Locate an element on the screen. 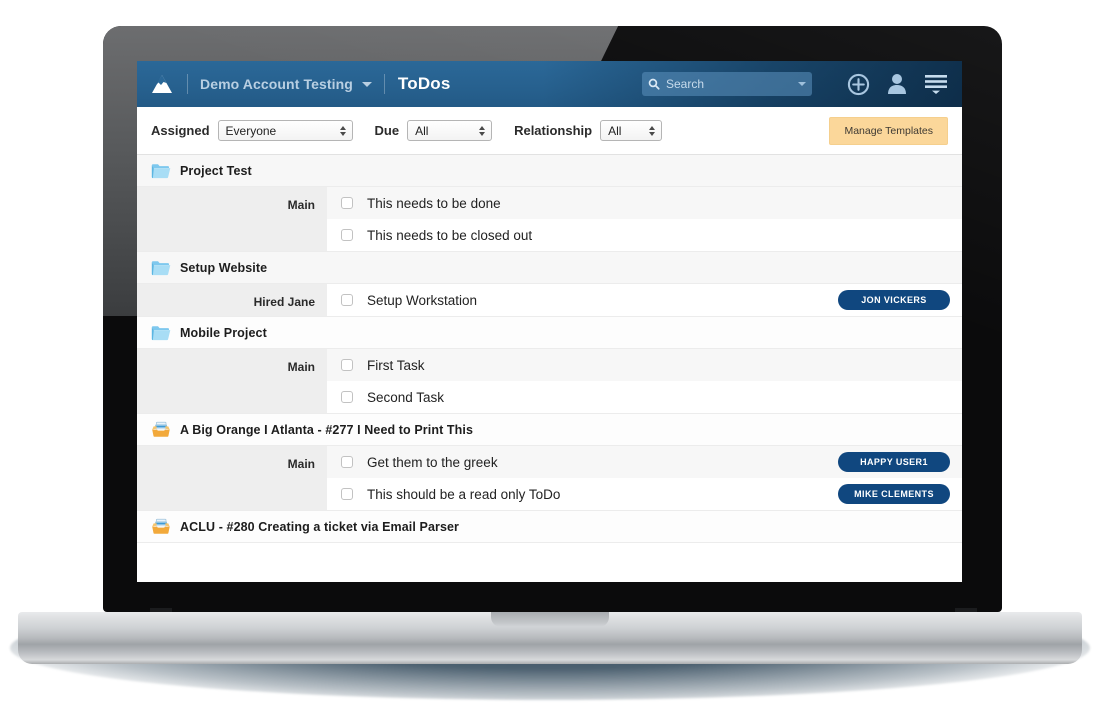 The width and height of the screenshot is (1100, 703). user-icon is located at coordinates (897, 84).